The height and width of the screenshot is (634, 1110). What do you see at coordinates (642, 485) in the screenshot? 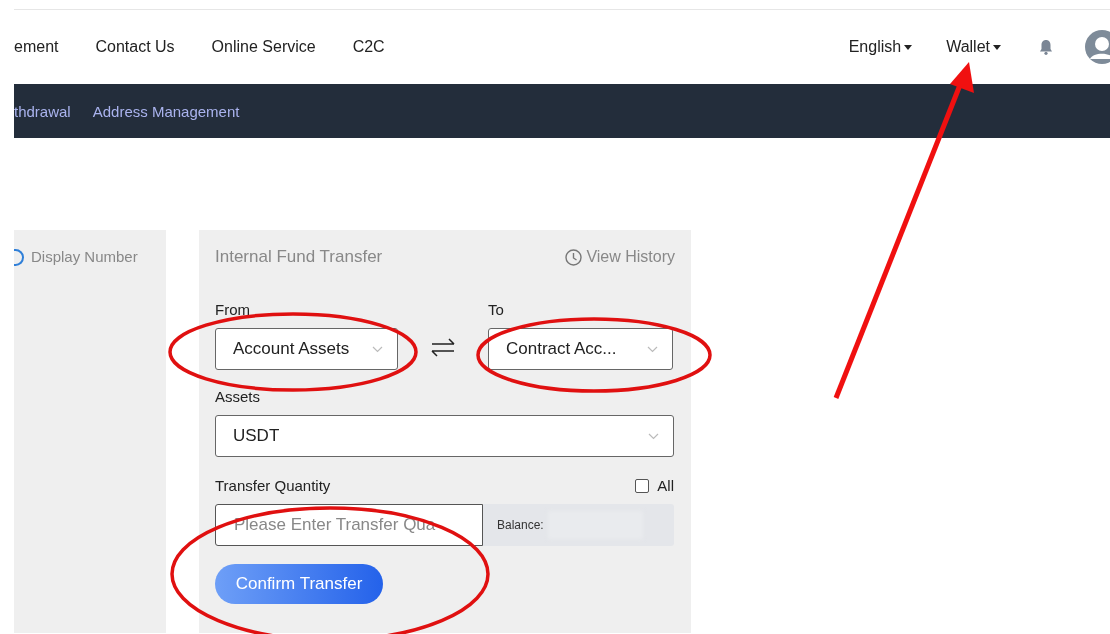
I see `all-checkbox` at bounding box center [642, 485].